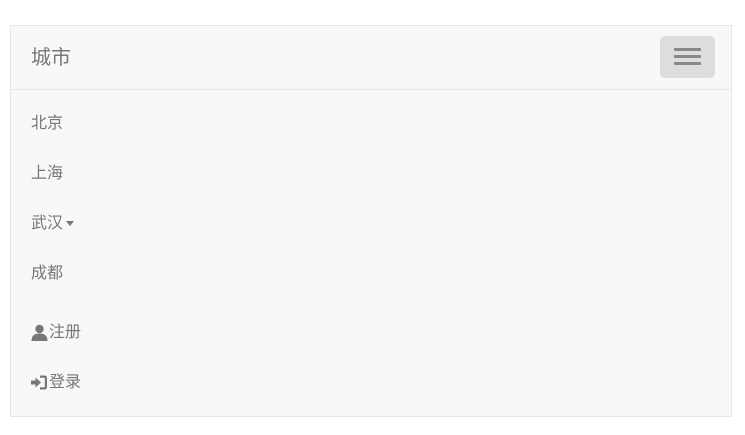 This screenshot has width=745, height=435. Describe the element at coordinates (687, 49) in the screenshot. I see `hamburger-menu-icon` at that location.